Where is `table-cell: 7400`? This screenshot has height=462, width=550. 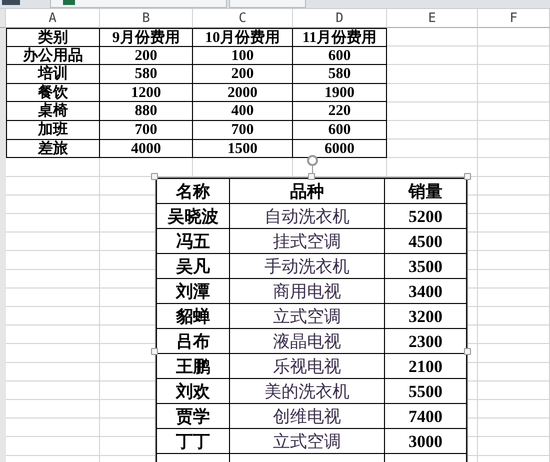
table-cell: 7400 is located at coordinates (425, 416).